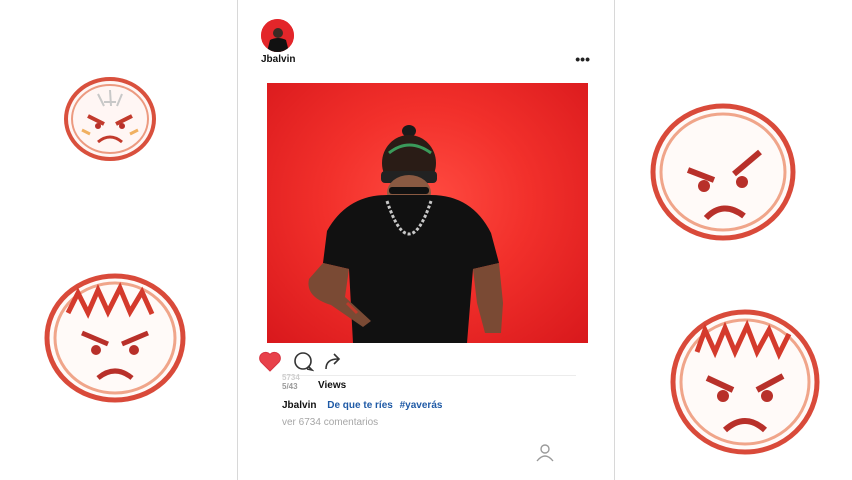 The width and height of the screenshot is (852, 480). I want to click on caption-text: De que te ríes, so click(360, 405).